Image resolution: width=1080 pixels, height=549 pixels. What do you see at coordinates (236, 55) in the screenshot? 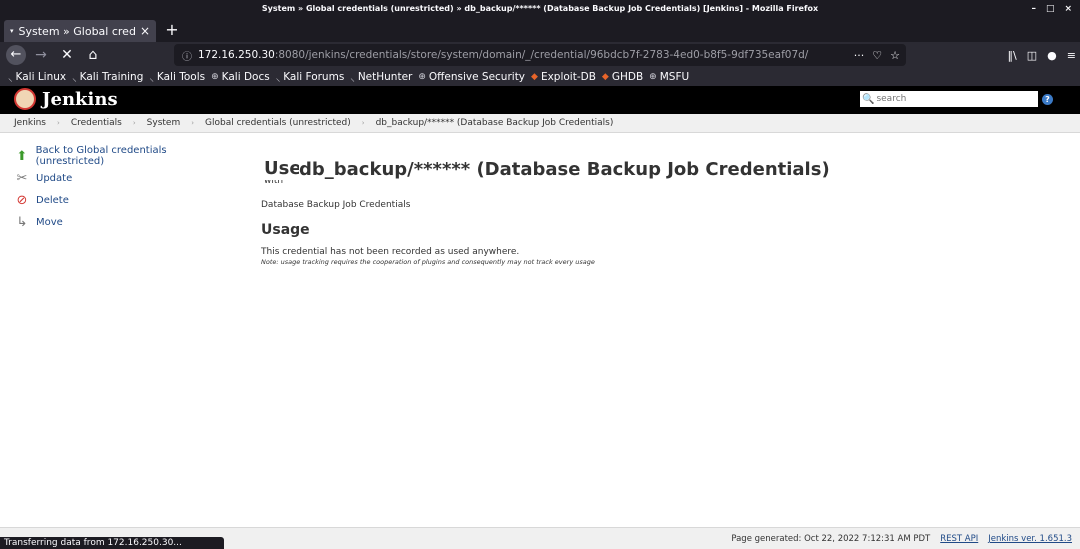
I see `url-host: 172.16.250.30` at bounding box center [236, 55].